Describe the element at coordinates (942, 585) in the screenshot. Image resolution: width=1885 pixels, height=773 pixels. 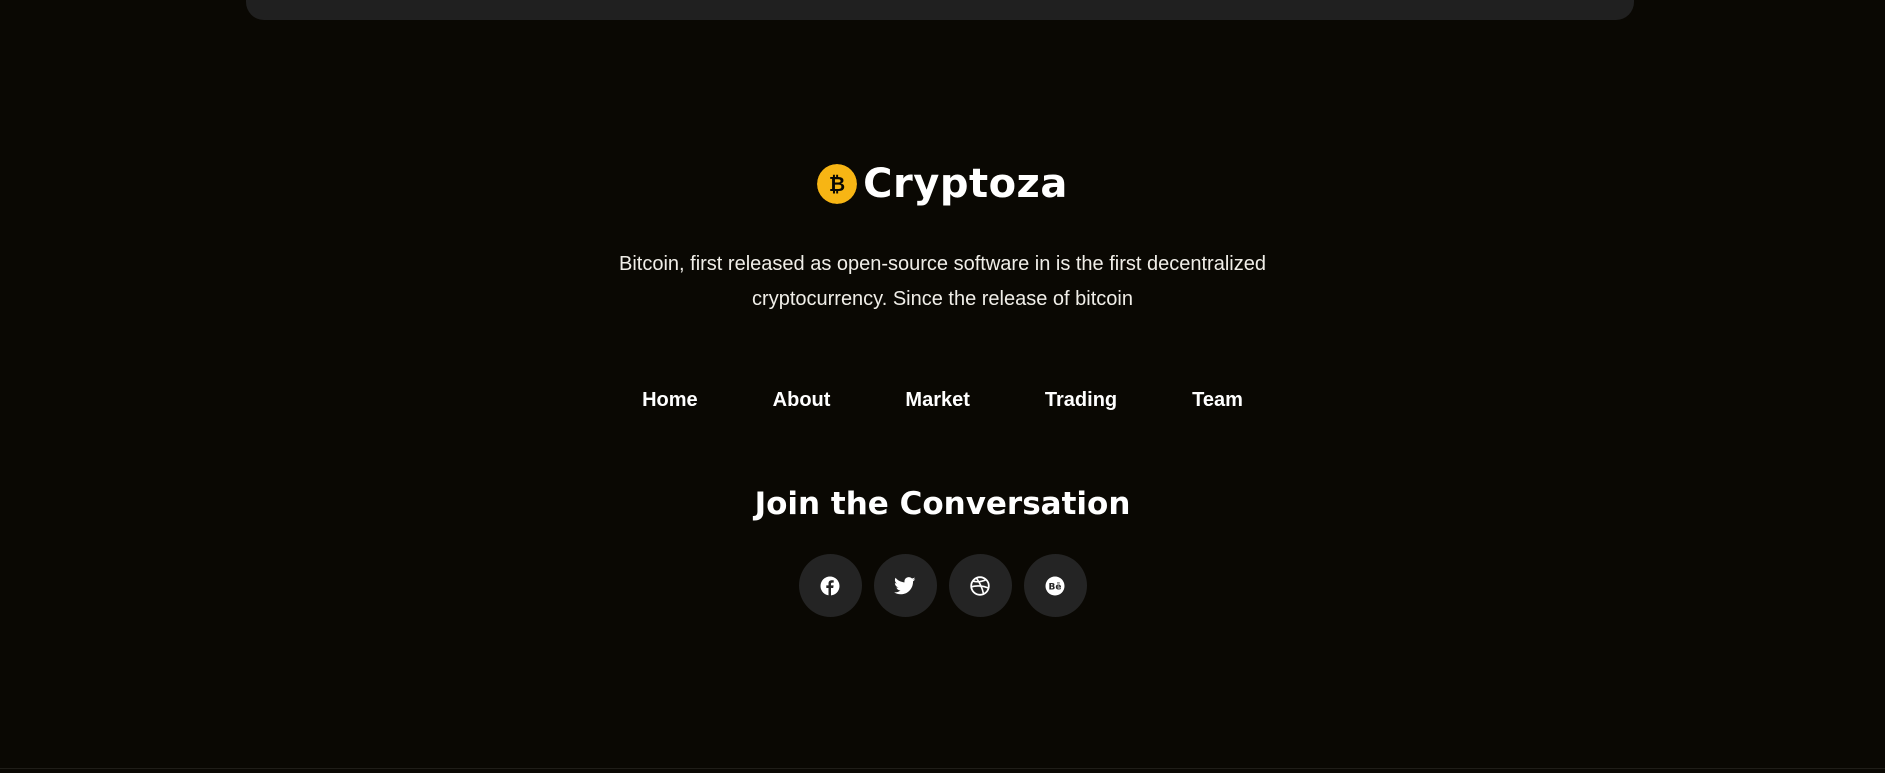
I see `social-links: Bē` at that location.